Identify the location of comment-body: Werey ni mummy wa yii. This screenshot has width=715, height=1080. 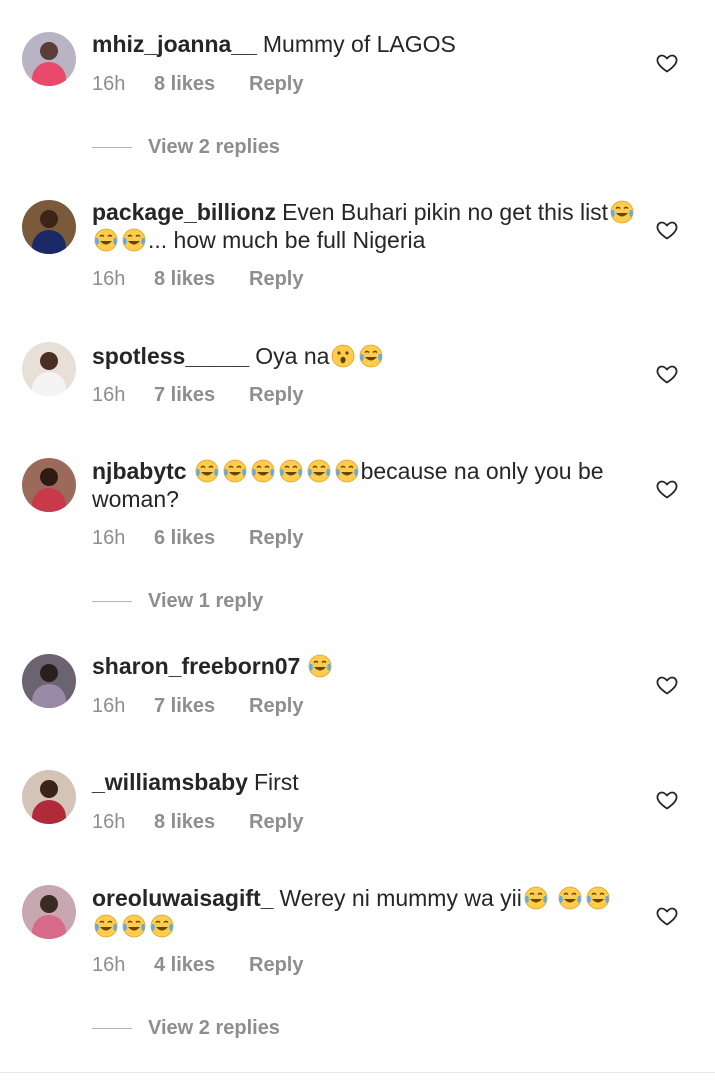
(400, 898).